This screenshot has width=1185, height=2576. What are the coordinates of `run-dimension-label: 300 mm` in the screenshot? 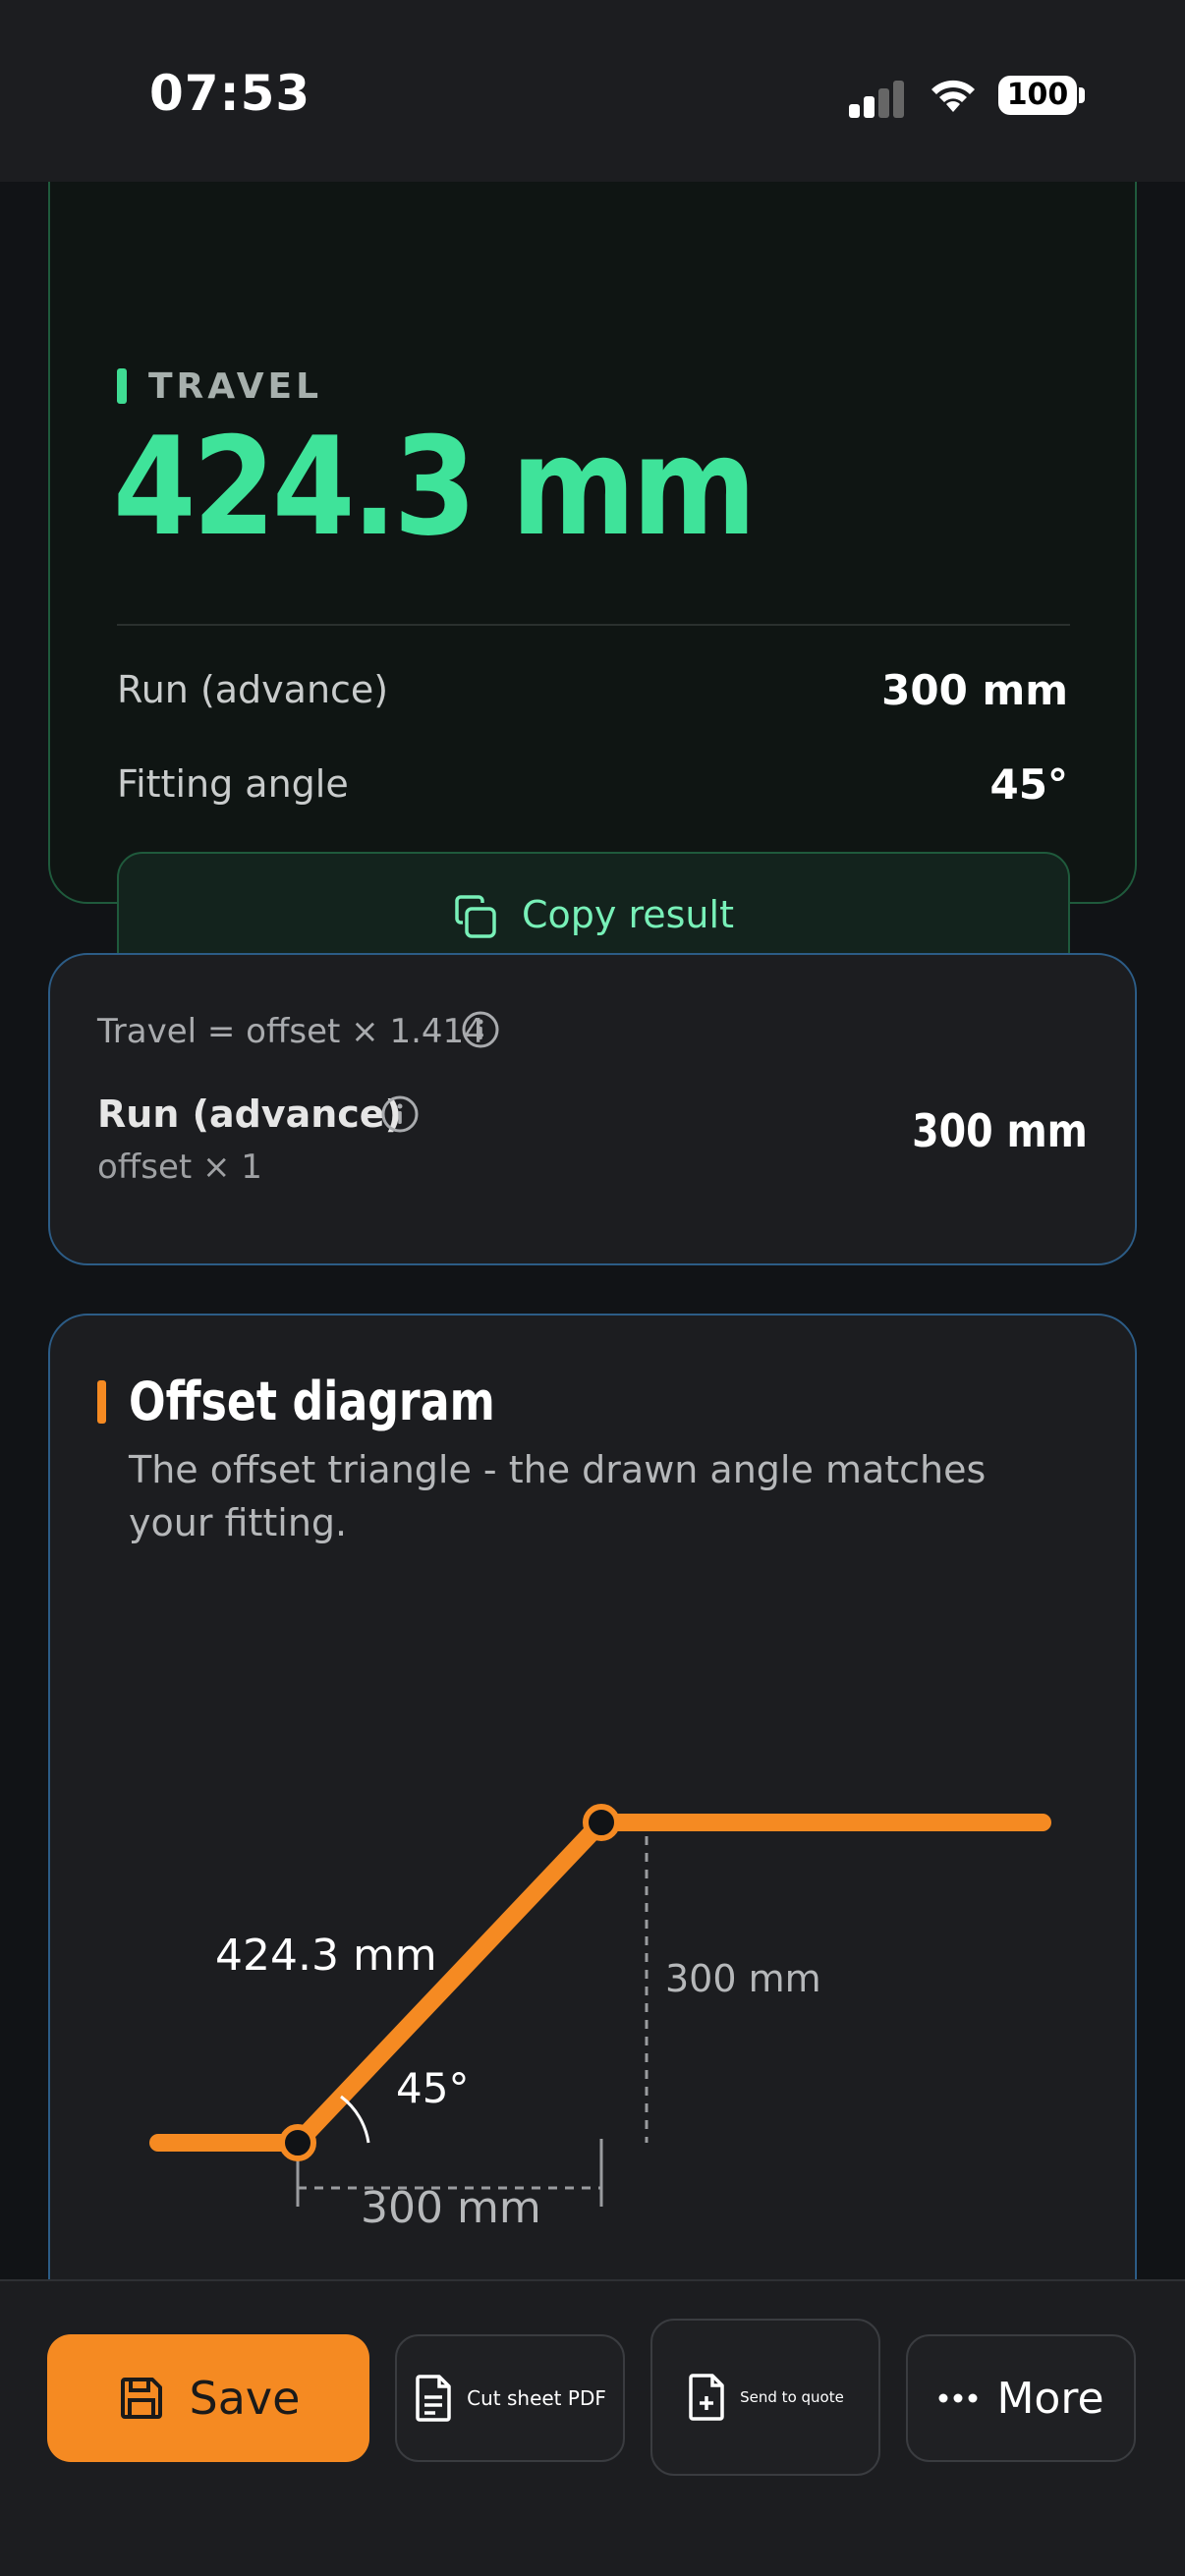 It's located at (451, 2208).